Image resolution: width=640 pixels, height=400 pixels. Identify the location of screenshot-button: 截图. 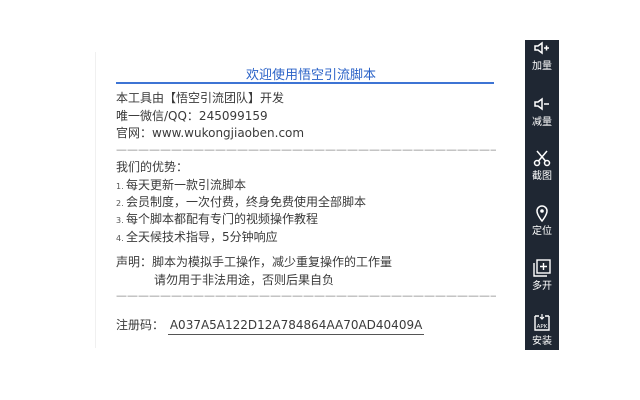
(542, 173).